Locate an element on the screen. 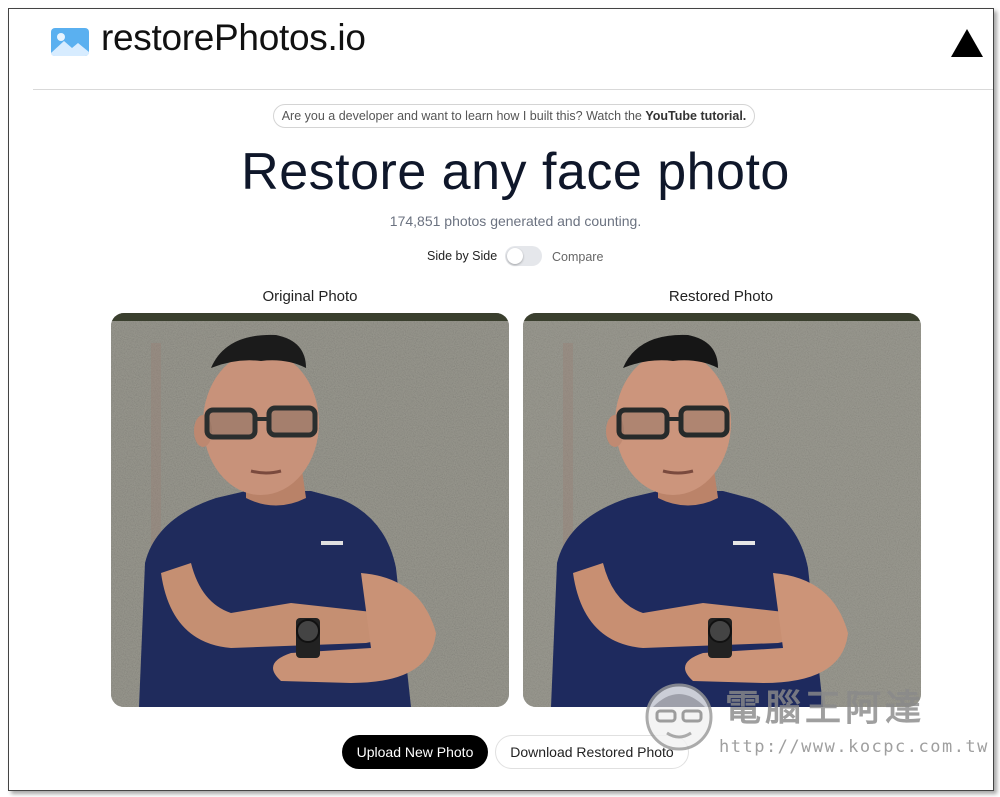 This screenshot has height=797, width=1000. switch-knob is located at coordinates (515, 256).